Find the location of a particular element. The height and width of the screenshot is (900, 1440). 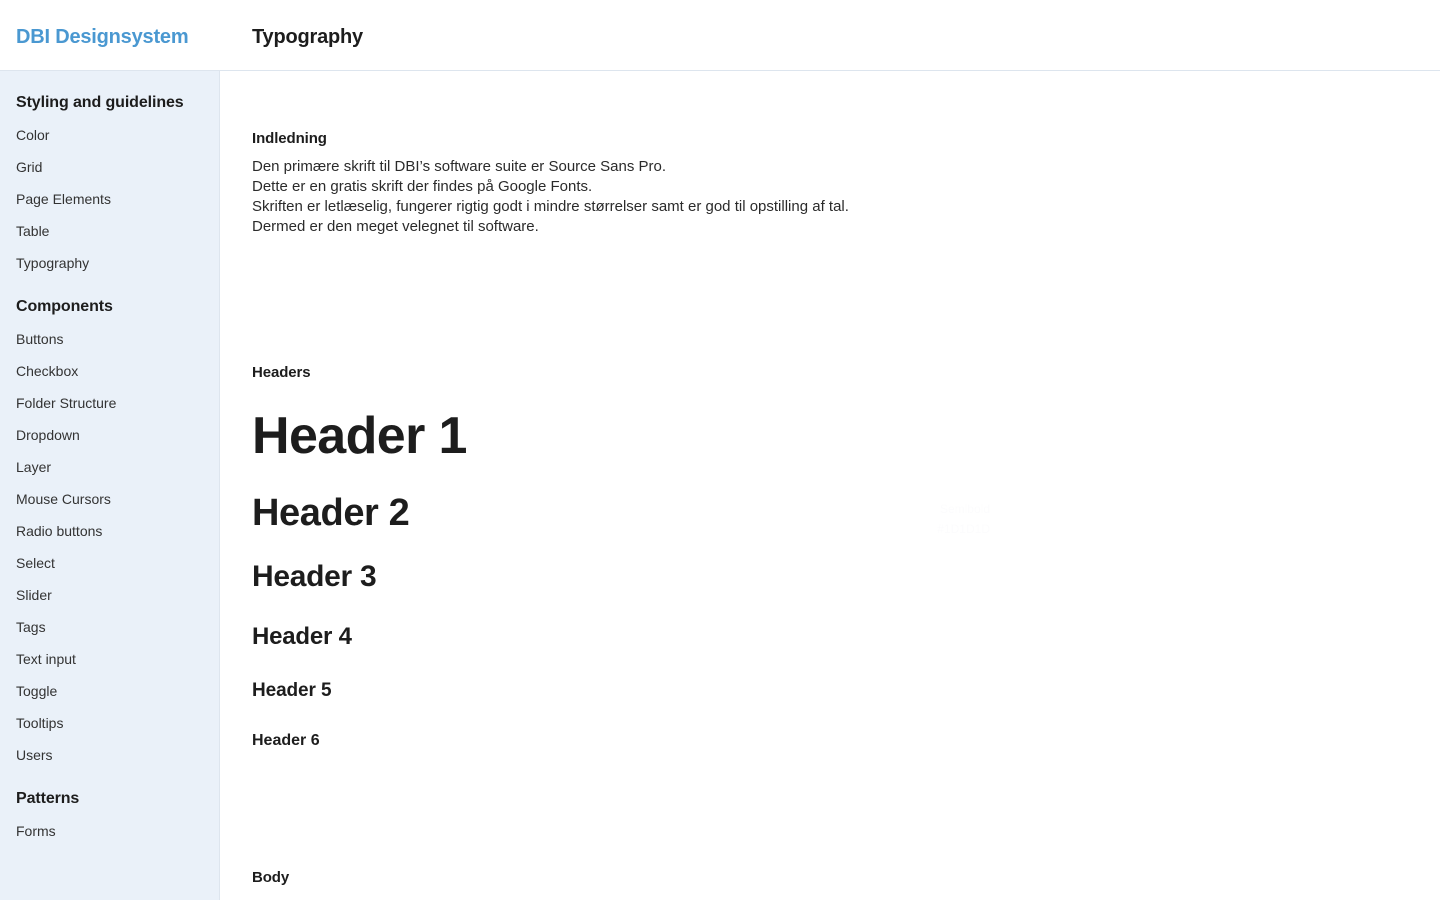

sidebar-item-radio-buttons: Radio buttons is located at coordinates (109, 531).